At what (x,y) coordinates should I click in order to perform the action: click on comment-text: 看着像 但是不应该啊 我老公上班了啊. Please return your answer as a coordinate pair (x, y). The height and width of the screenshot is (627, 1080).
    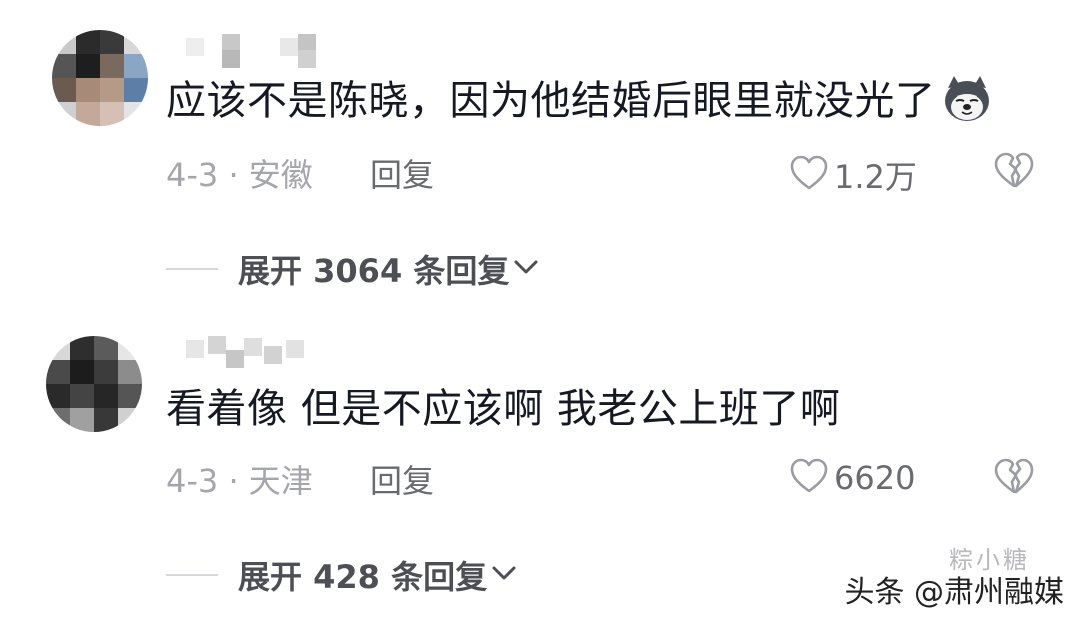
    Looking at the image, I should click on (503, 409).